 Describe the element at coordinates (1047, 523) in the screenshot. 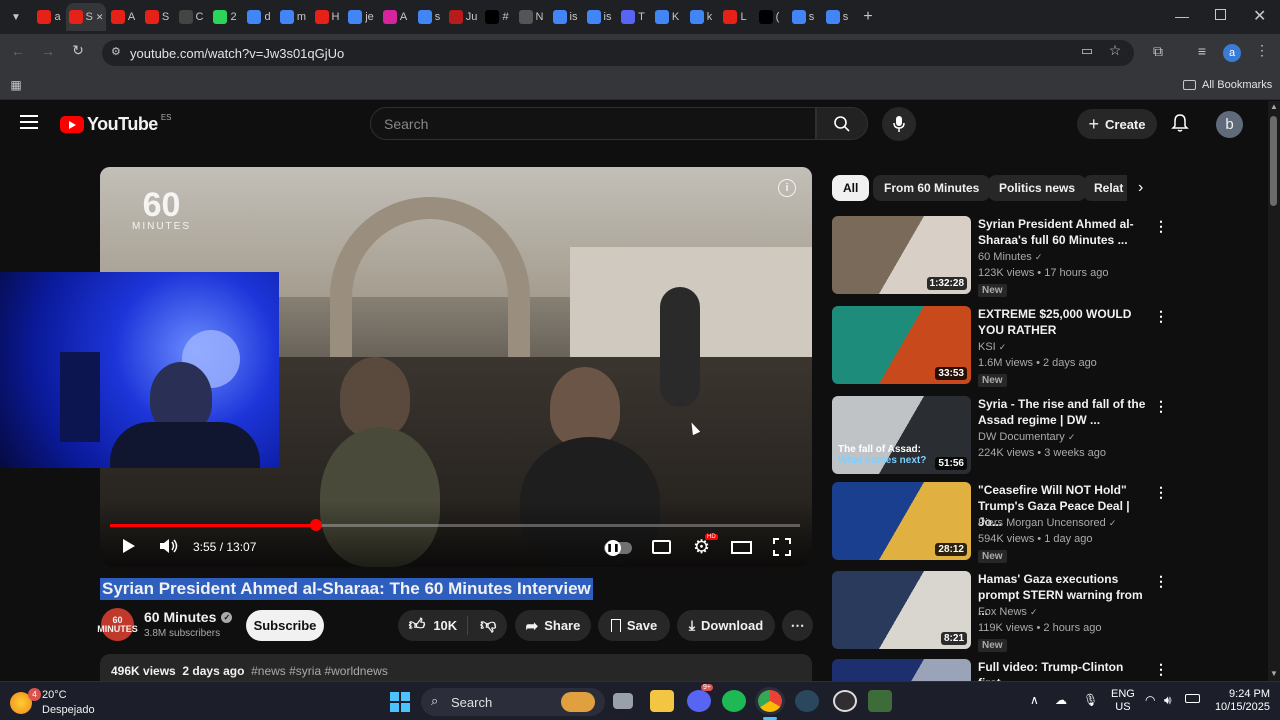

I see `channel-name: Piers Morgan Uncensored ✓` at that location.